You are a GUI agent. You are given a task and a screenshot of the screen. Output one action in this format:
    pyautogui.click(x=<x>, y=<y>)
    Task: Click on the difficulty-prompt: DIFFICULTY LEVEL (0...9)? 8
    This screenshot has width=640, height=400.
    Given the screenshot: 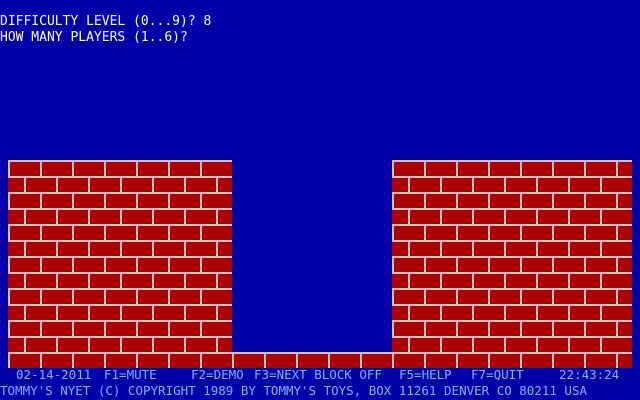 What is the action you would take?
    pyautogui.click(x=106, y=21)
    